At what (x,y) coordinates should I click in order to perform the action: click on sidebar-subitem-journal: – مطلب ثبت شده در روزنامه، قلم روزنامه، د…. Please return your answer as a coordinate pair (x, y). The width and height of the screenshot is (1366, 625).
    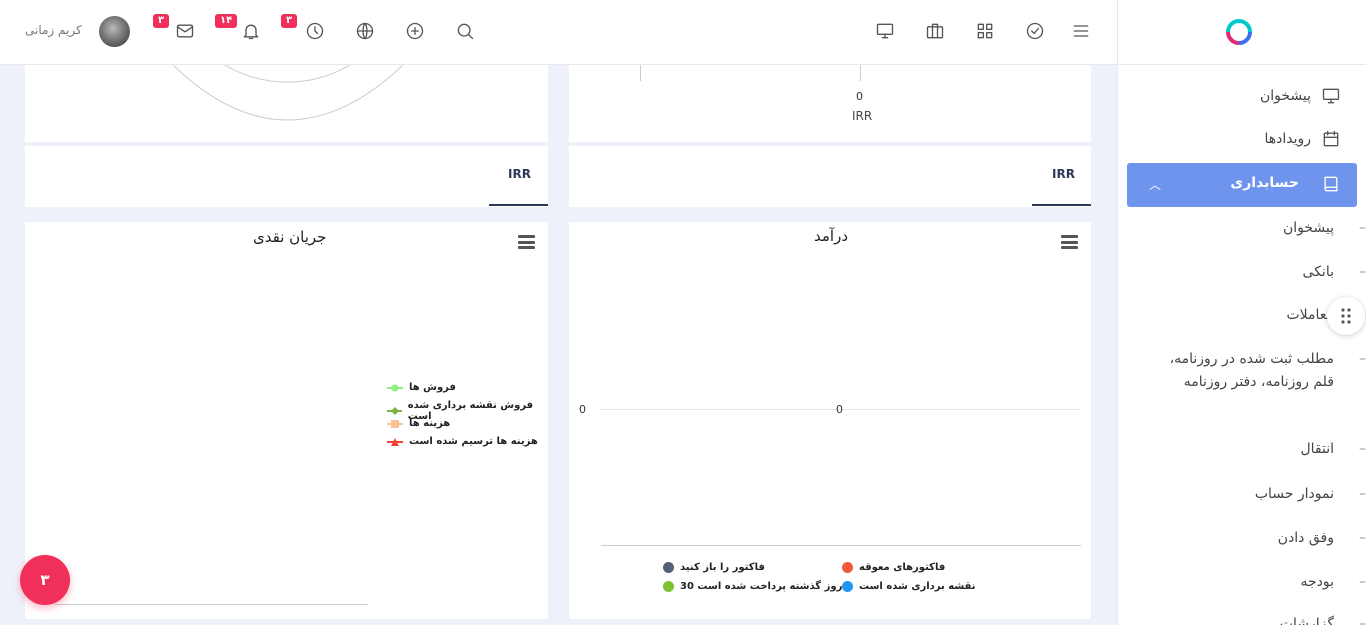
    Looking at the image, I should click on (1267, 371).